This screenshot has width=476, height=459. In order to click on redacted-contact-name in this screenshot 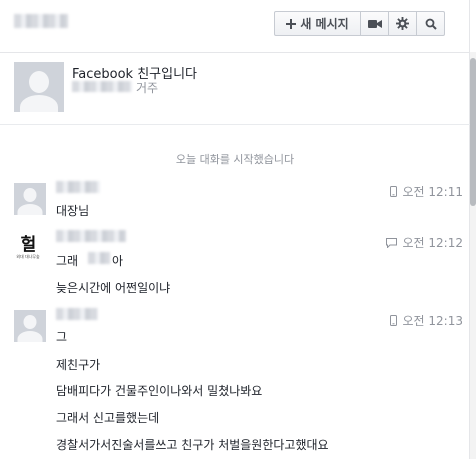, I will do `click(41, 21)`.